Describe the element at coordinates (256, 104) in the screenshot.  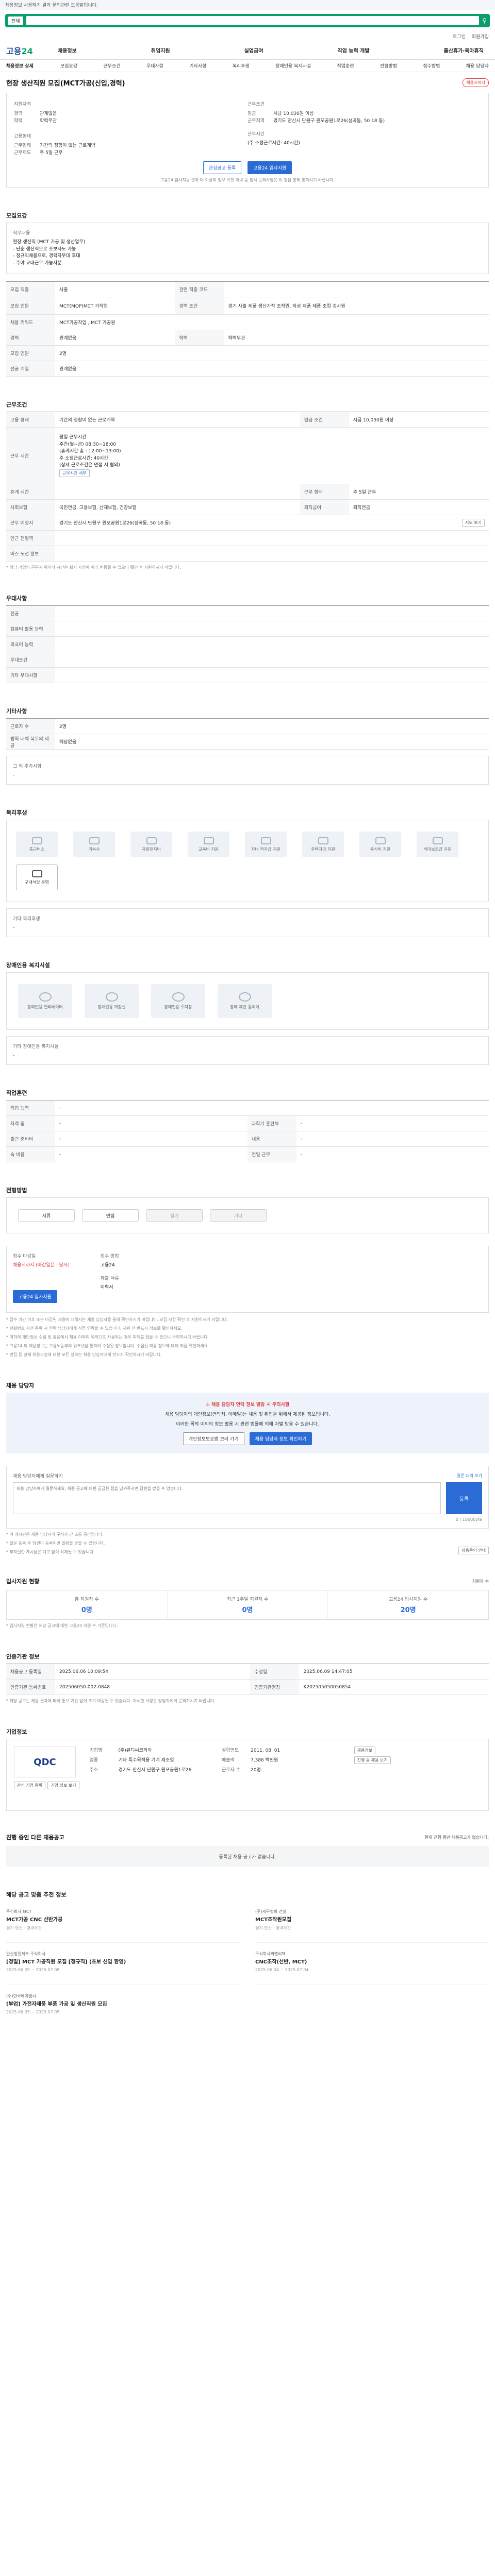
I see `conditions-heading: 근무조건` at that location.